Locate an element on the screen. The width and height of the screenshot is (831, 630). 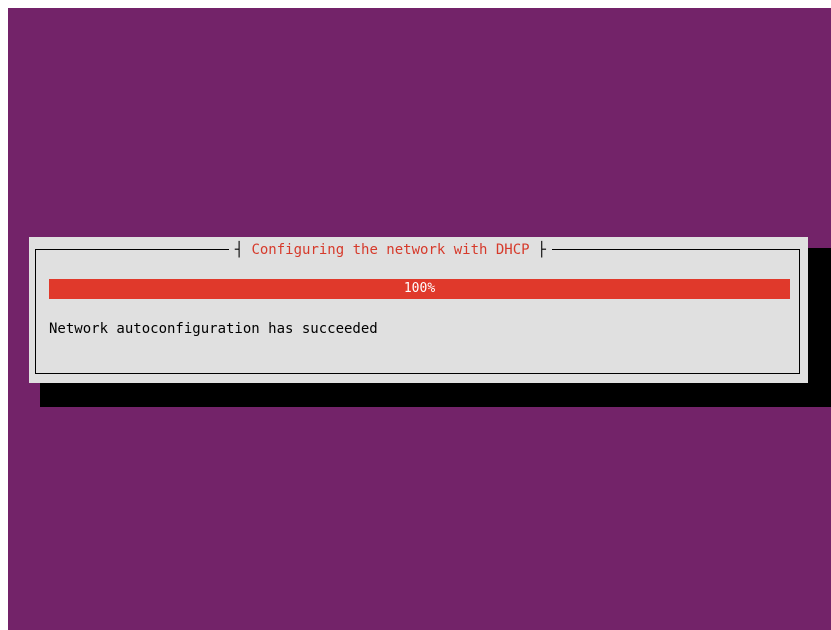
progress-bar: 100% is located at coordinates (419, 289).